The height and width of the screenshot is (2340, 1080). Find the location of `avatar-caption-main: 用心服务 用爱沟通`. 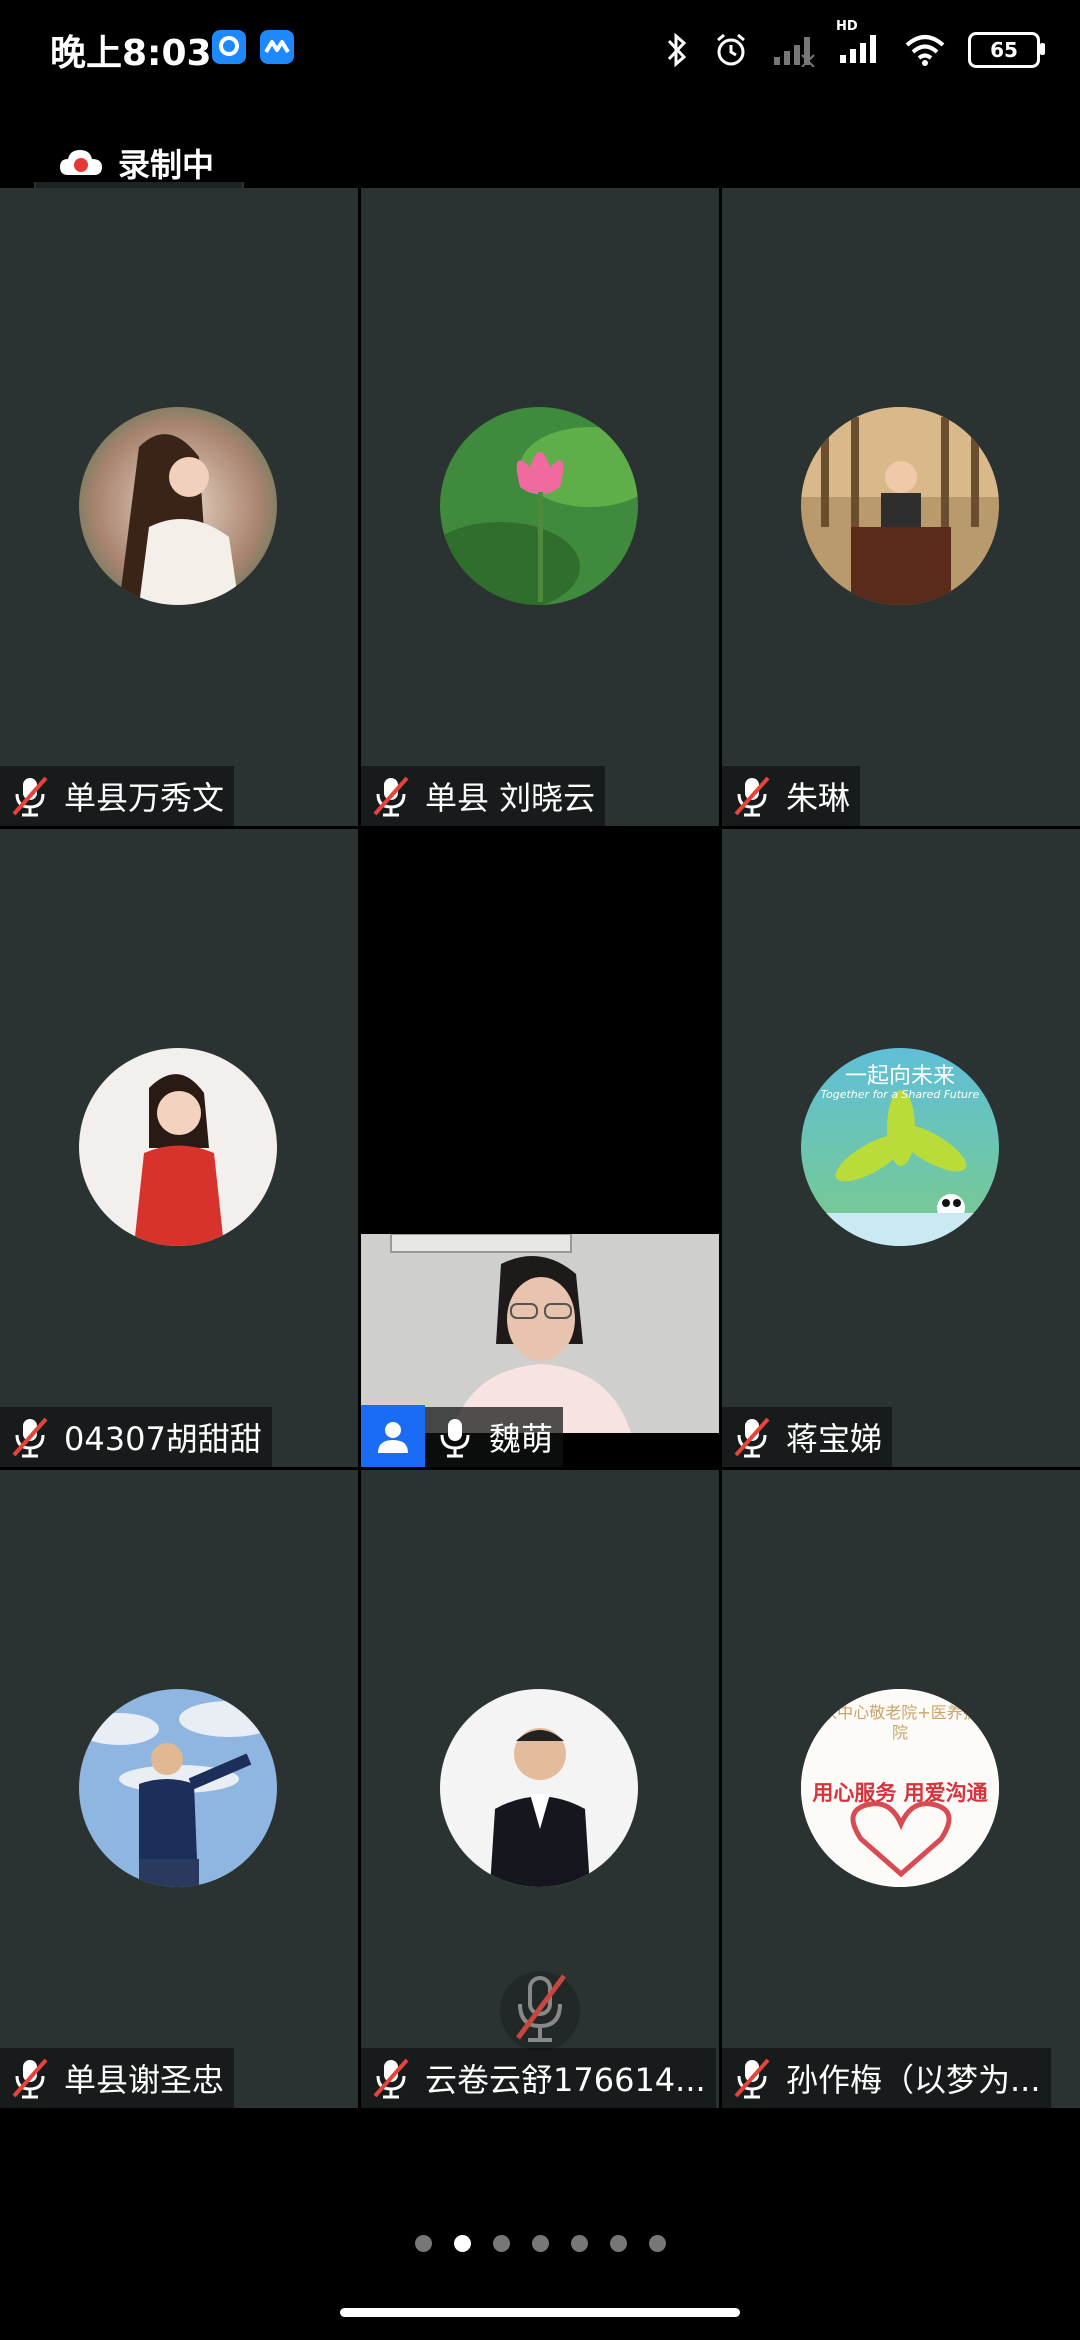

avatar-caption-main: 用心服务 用爱沟通 is located at coordinates (900, 1793).